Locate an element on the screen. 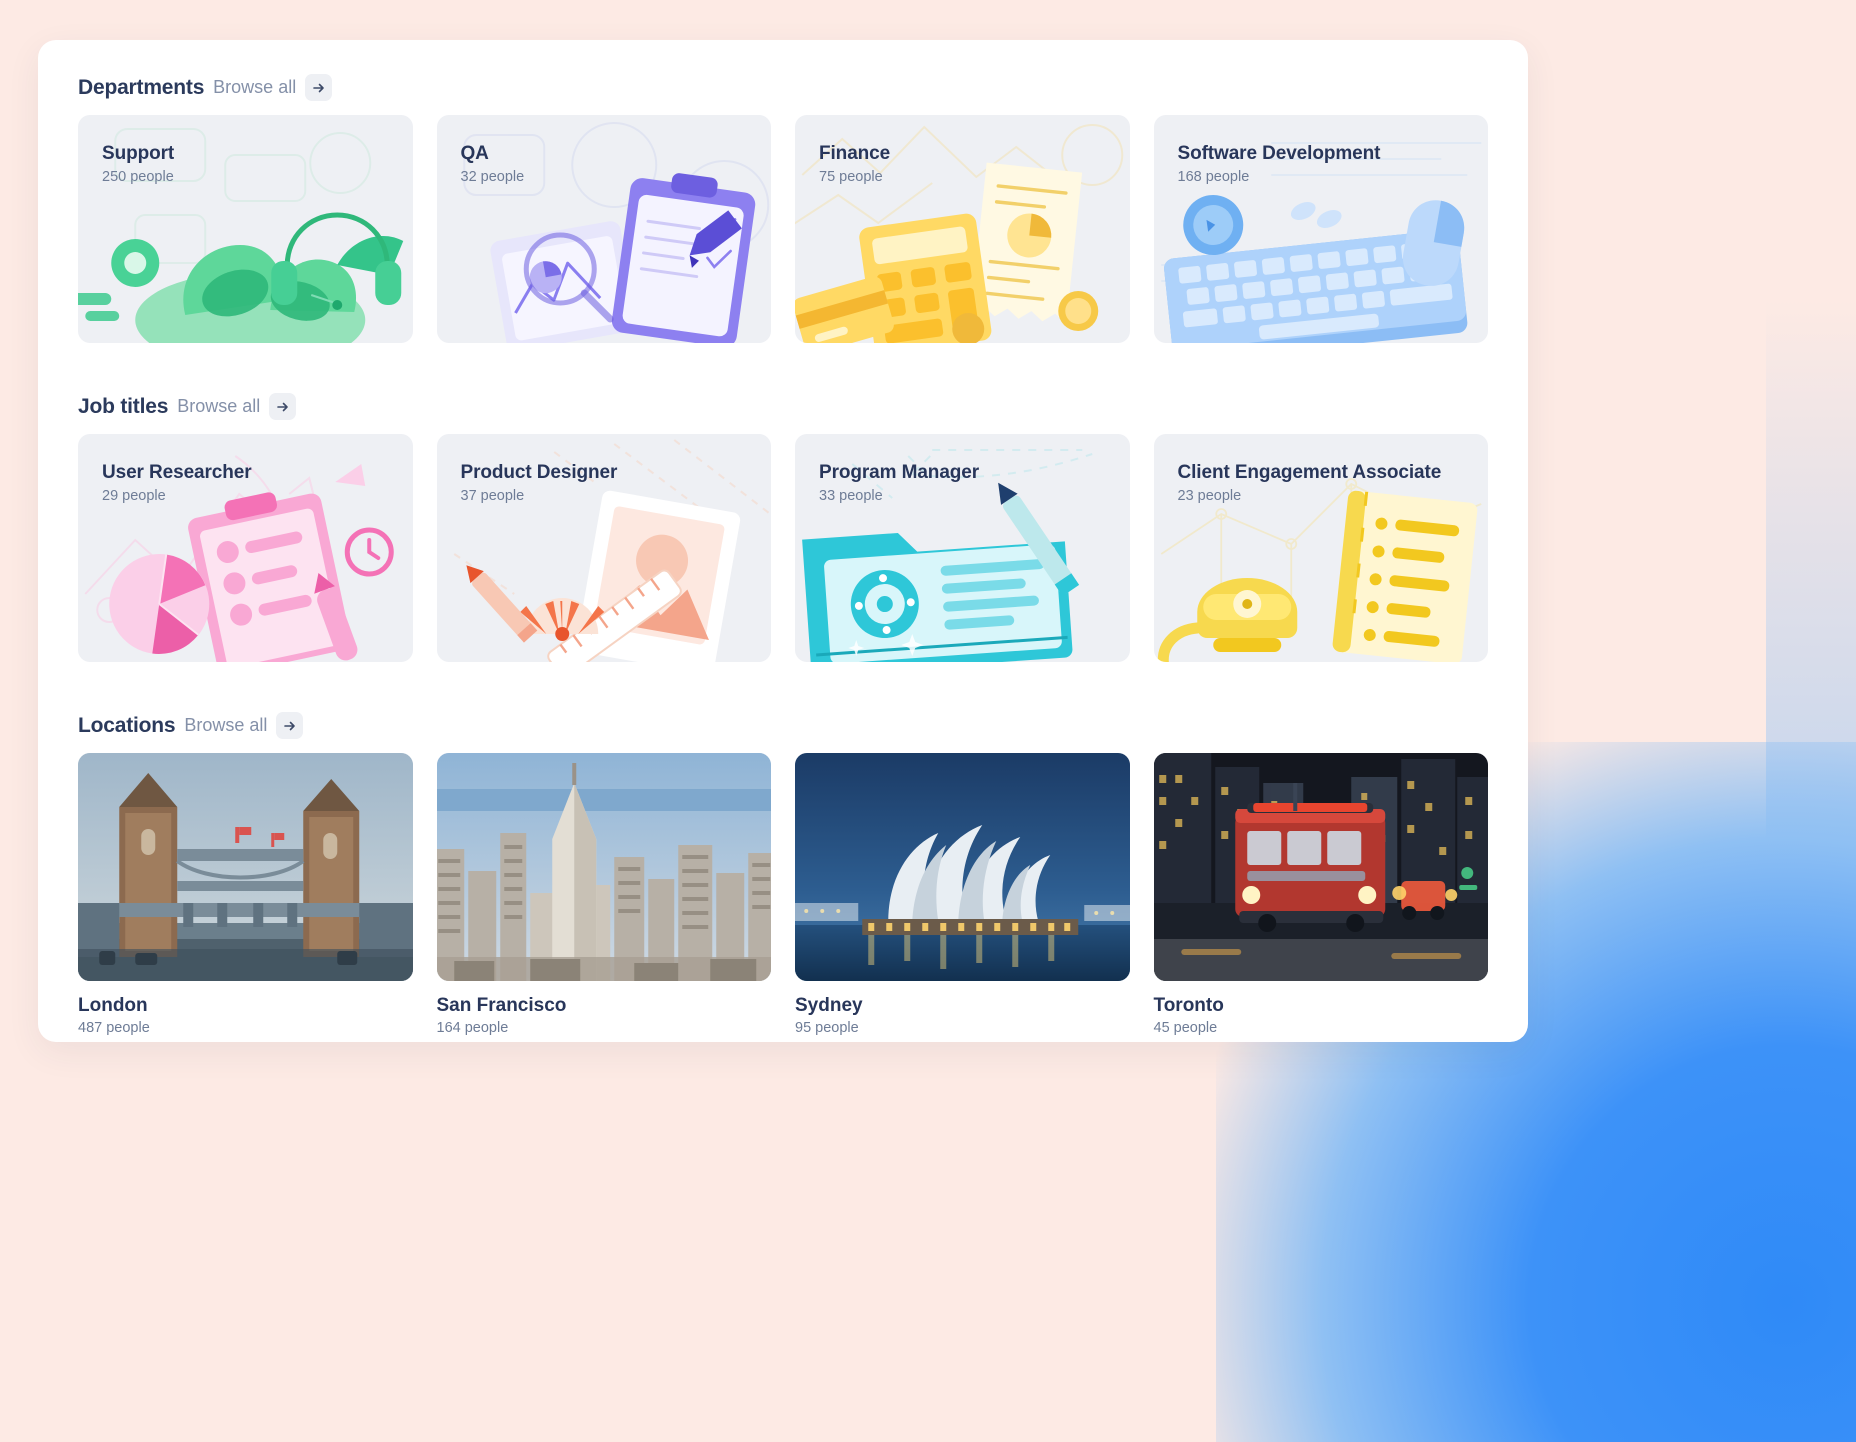 The height and width of the screenshot is (1442, 1856). tile-text-support: Support 250 people is located at coordinates (138, 164).